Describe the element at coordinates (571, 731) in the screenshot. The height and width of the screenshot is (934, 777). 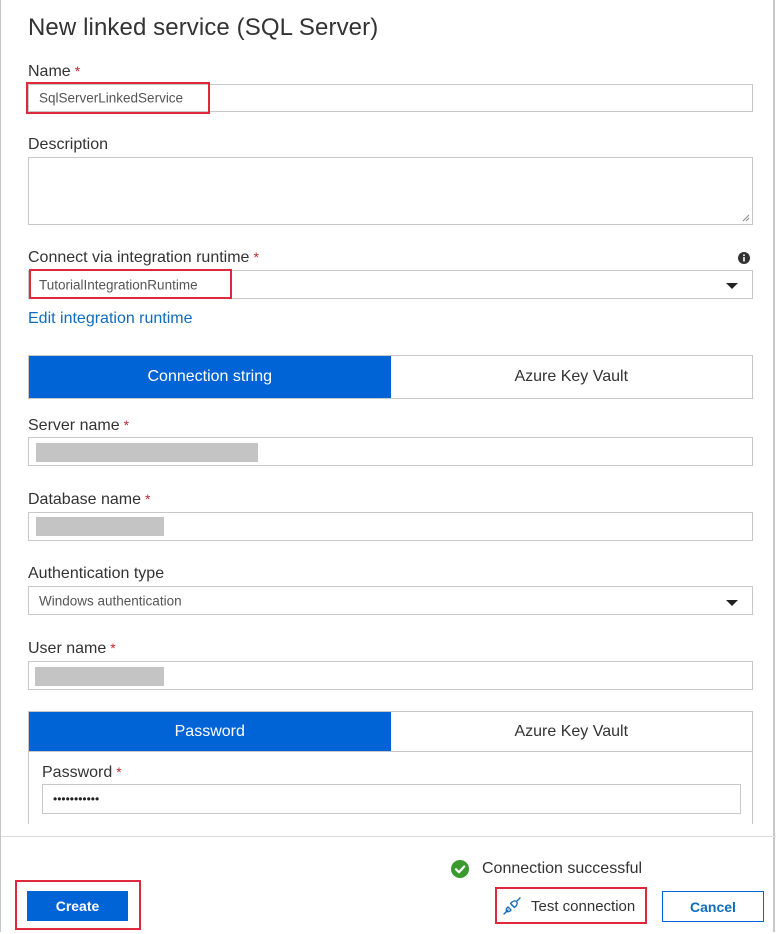
I see `tab-password-azure-key-vault: Azure Key Vault` at that location.